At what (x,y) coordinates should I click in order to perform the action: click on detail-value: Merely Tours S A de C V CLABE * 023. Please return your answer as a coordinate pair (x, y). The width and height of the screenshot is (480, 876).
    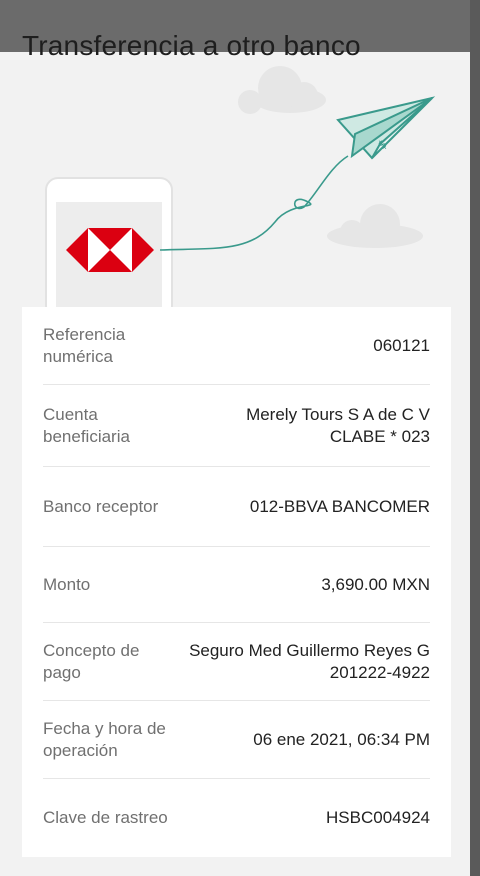
    Looking at the image, I should click on (338, 426).